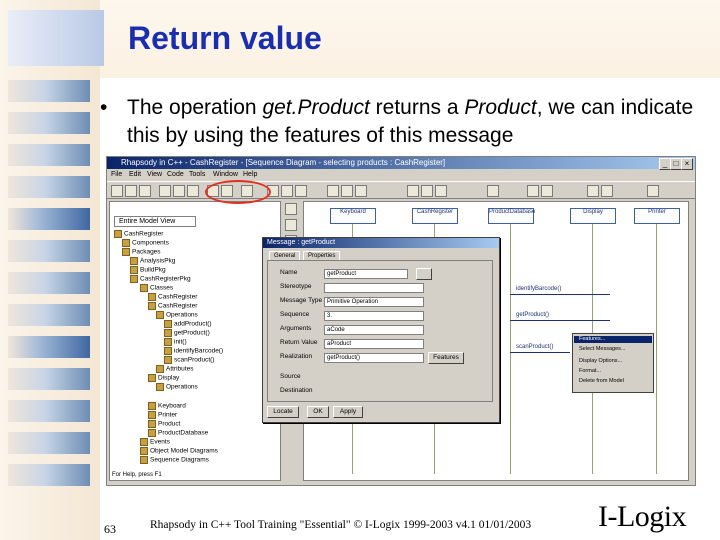  What do you see at coordinates (374, 288) in the screenshot?
I see `stereotype-field` at bounding box center [374, 288].